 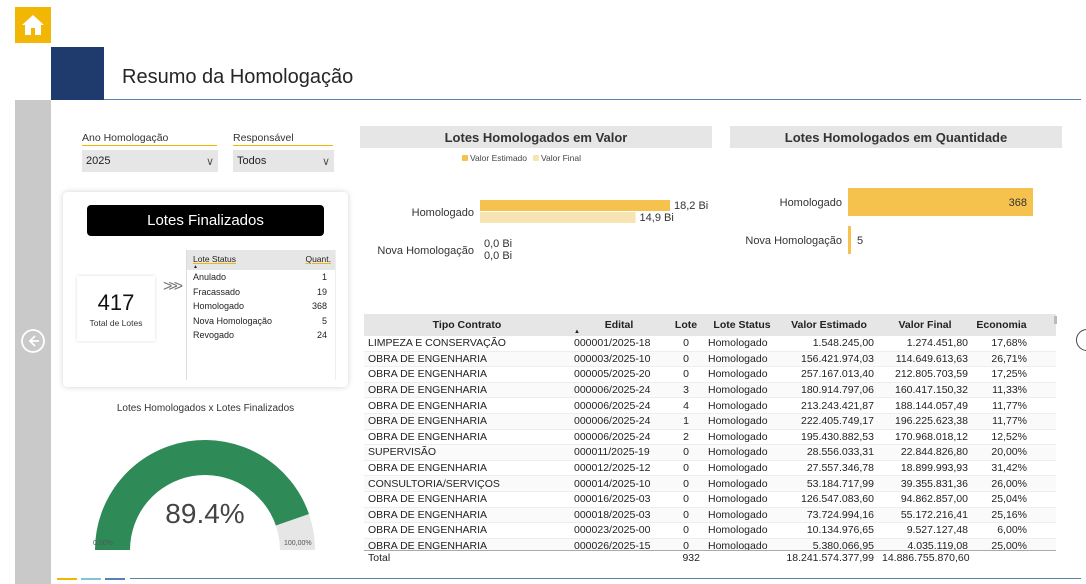 What do you see at coordinates (205, 408) in the screenshot?
I see `gauge-title: Lotes Homologados x Lotes Finalizados` at bounding box center [205, 408].